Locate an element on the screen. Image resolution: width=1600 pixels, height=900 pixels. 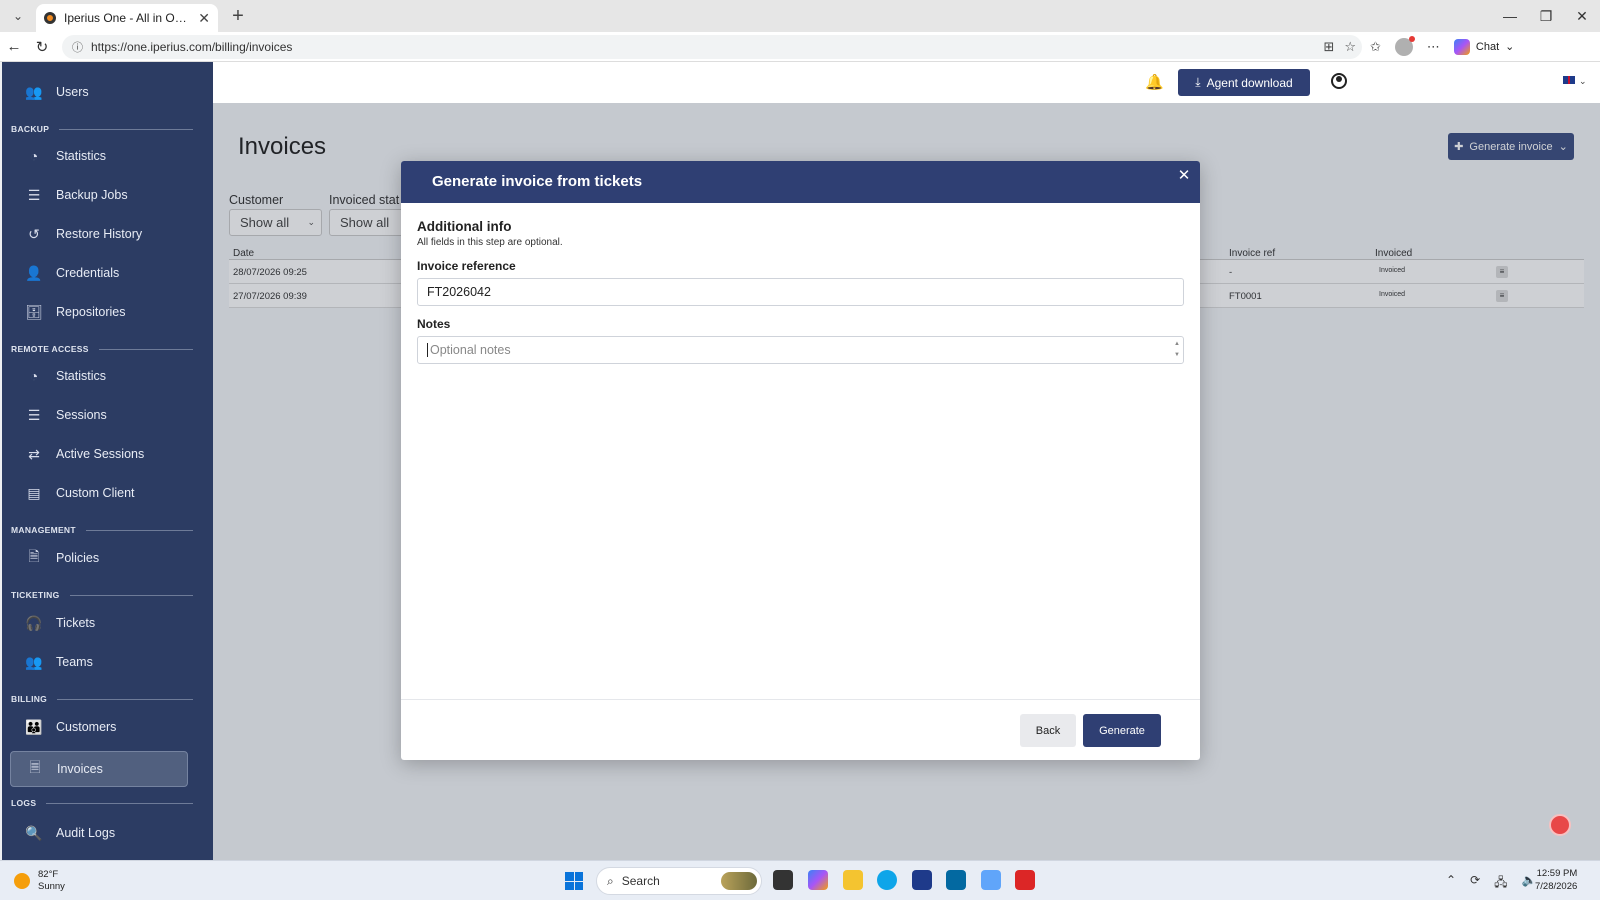
user-account-icon is located at coordinates (1339, 81).